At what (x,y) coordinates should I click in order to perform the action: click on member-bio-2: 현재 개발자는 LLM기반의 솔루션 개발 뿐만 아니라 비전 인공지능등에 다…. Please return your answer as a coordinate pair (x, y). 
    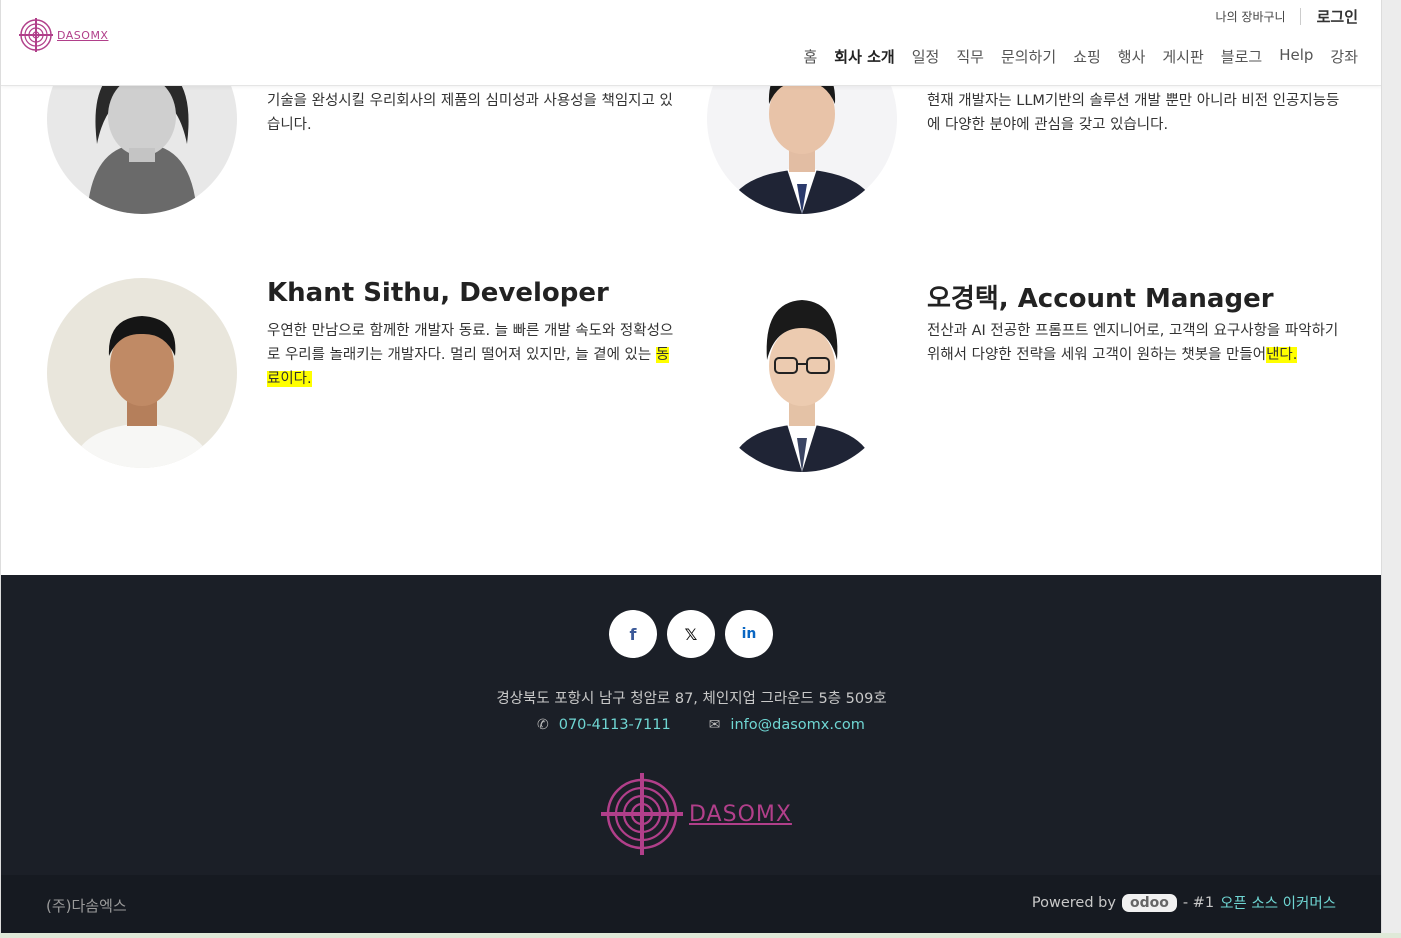
    Looking at the image, I should click on (1133, 113).